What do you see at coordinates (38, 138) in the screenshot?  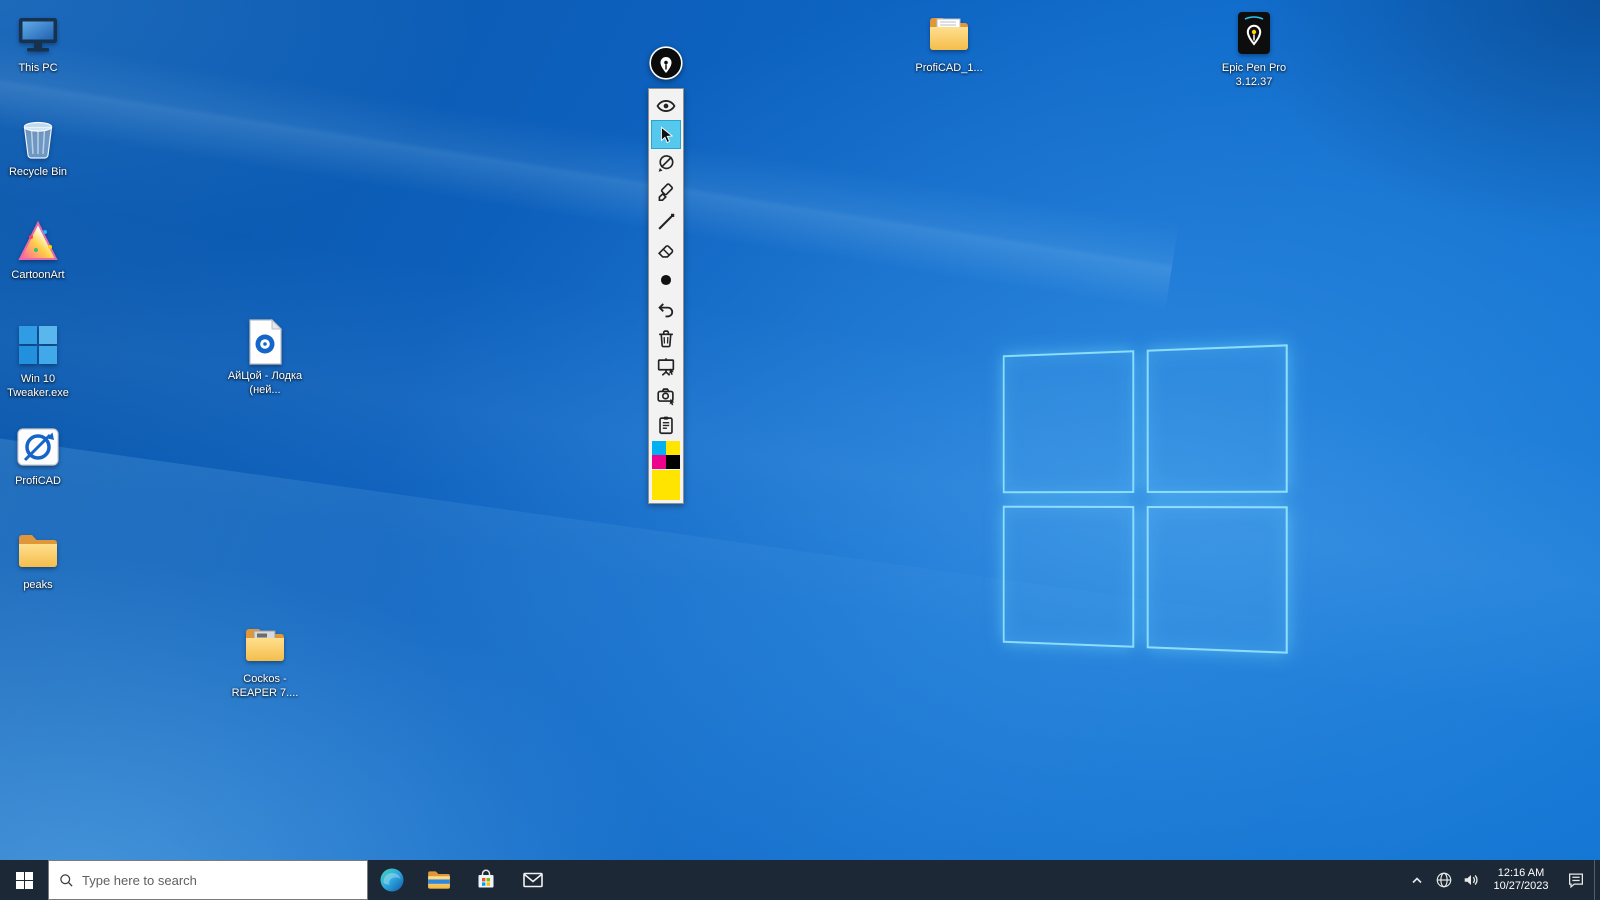 I see `recycle-bin-icon` at bounding box center [38, 138].